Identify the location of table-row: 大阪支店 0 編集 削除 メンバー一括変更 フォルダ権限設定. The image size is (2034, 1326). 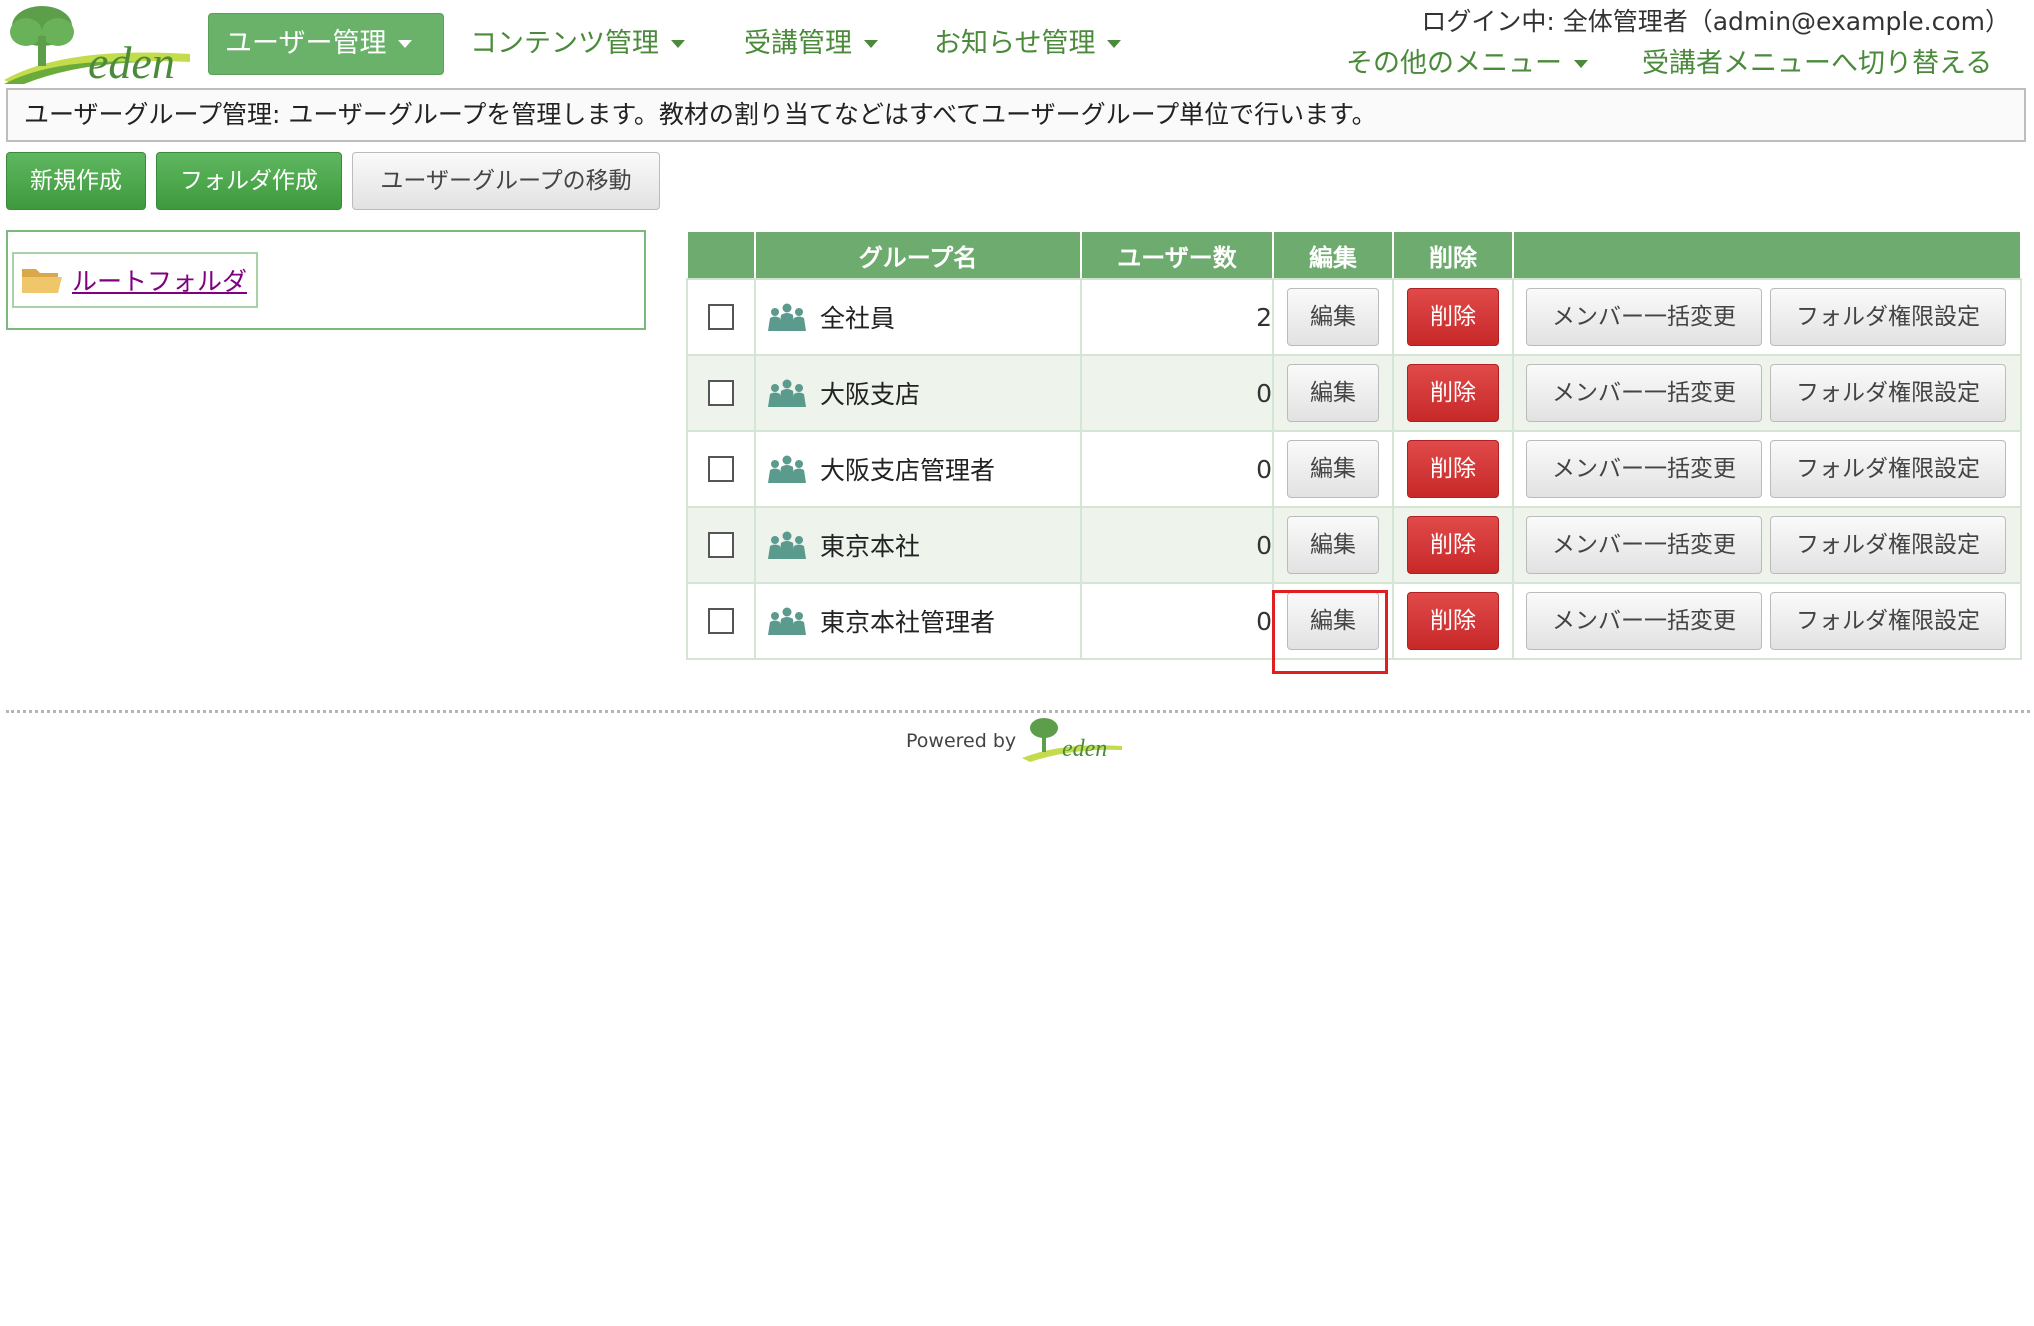
(1354, 393).